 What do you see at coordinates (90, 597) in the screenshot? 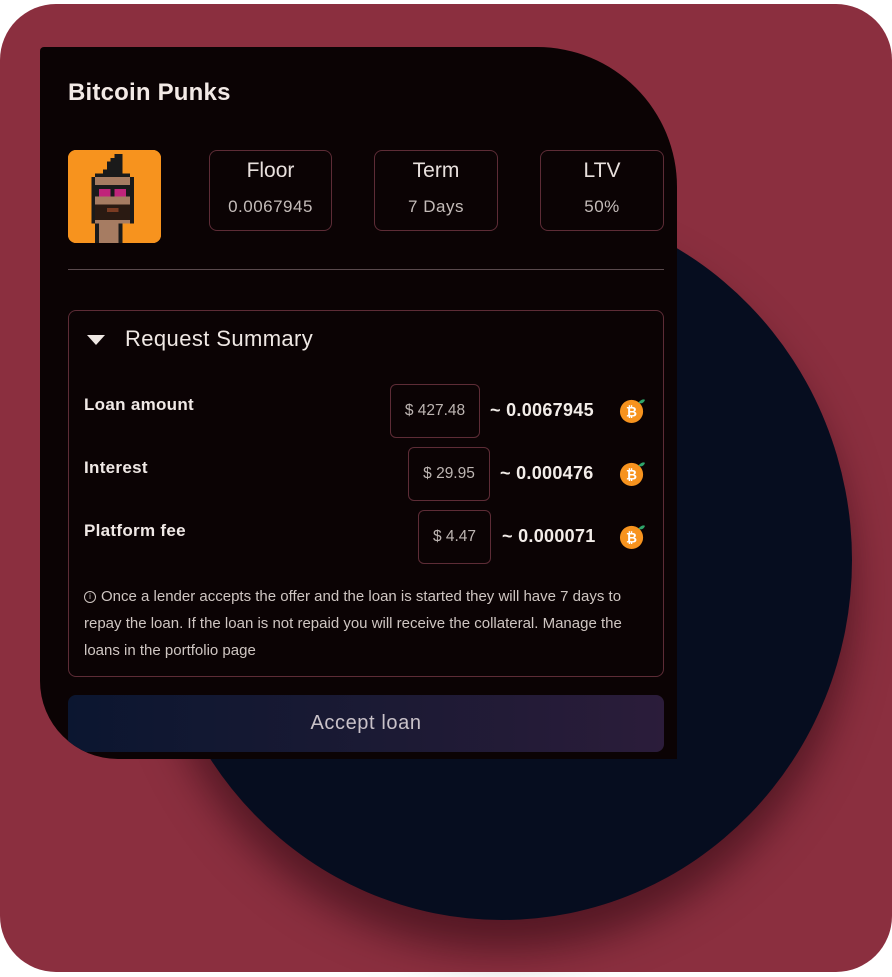
I see `info-icon: i` at bounding box center [90, 597].